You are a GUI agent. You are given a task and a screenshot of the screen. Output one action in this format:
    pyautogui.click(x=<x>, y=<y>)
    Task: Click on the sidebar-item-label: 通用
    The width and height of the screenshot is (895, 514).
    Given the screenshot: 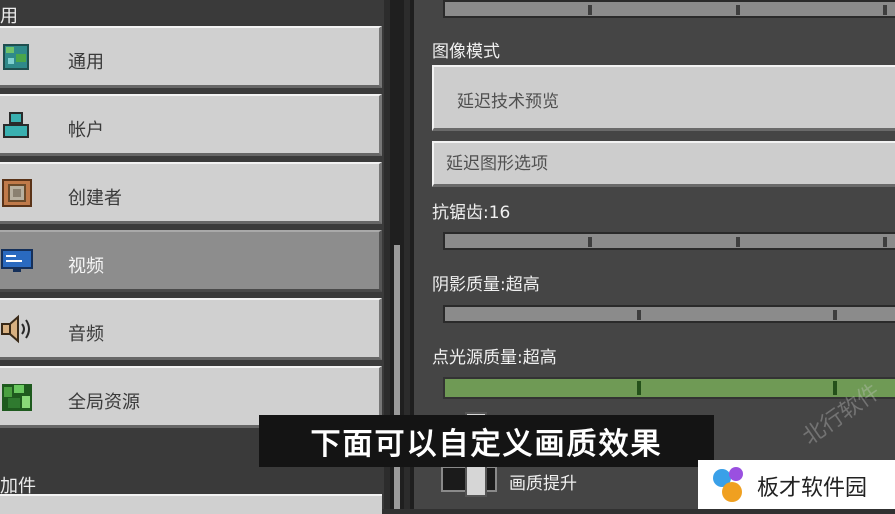 What is the action you would take?
    pyautogui.click(x=86, y=62)
    